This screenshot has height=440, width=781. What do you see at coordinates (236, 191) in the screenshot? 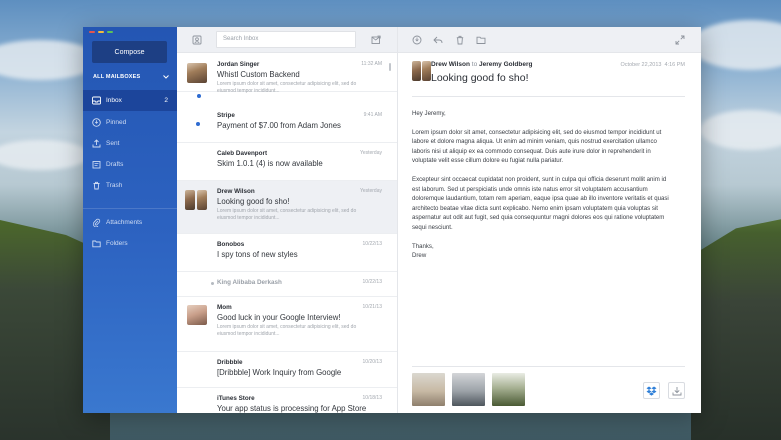
I see `message-sender: Drew Wilson` at bounding box center [236, 191].